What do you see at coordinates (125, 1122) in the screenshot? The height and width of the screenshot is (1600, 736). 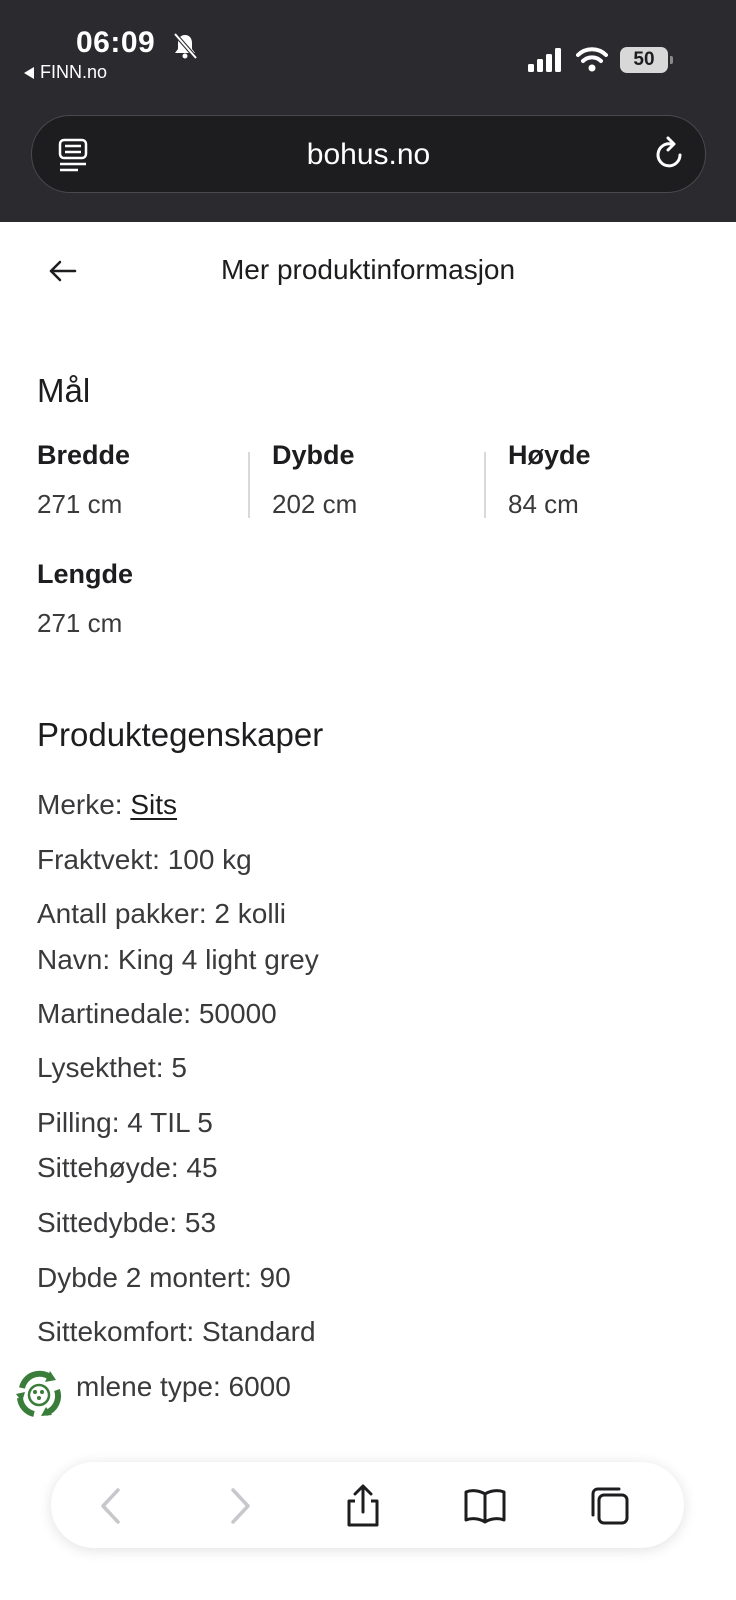 I see `property-item: Pilling: 4 TIL 5` at bounding box center [125, 1122].